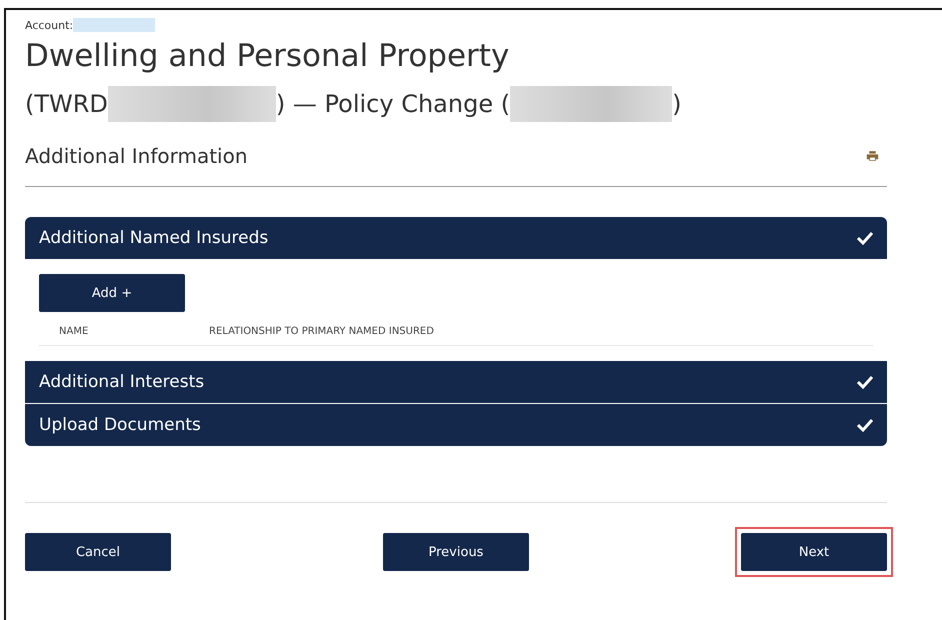 The height and width of the screenshot is (620, 942). Describe the element at coordinates (49, 25) in the screenshot. I see `account-label: Account:` at that location.